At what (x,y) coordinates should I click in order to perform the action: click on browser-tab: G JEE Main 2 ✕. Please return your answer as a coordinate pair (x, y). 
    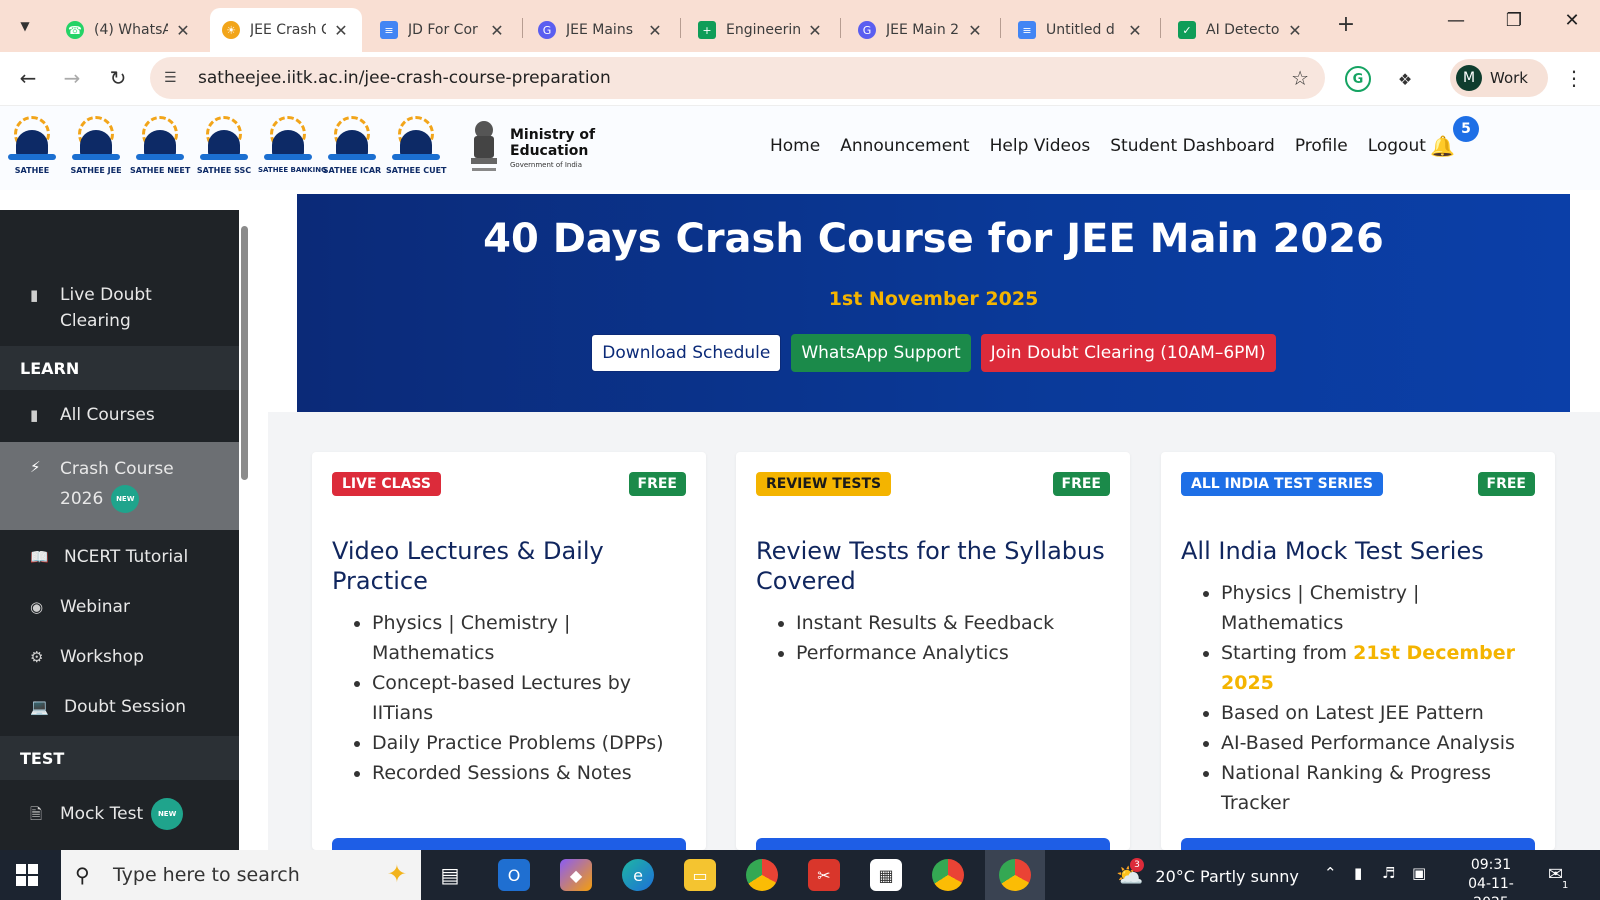
    Looking at the image, I should click on (921, 30).